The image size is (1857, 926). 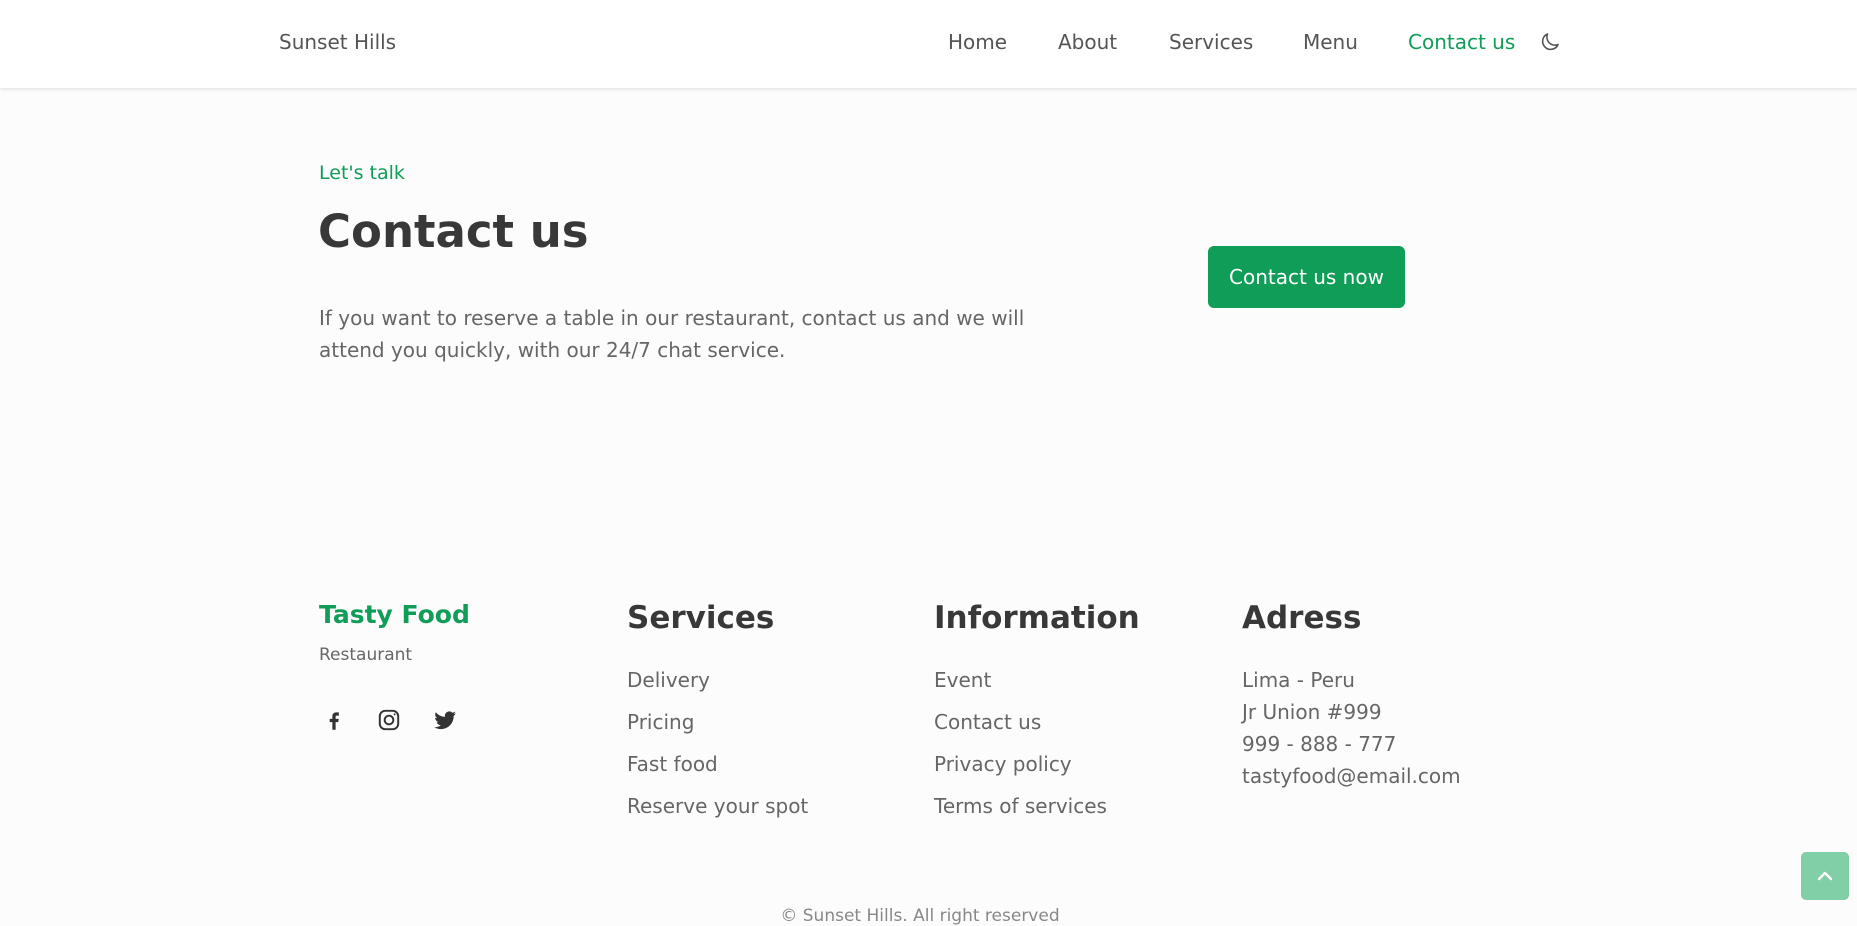 I want to click on instagram-icon, so click(x=389, y=720).